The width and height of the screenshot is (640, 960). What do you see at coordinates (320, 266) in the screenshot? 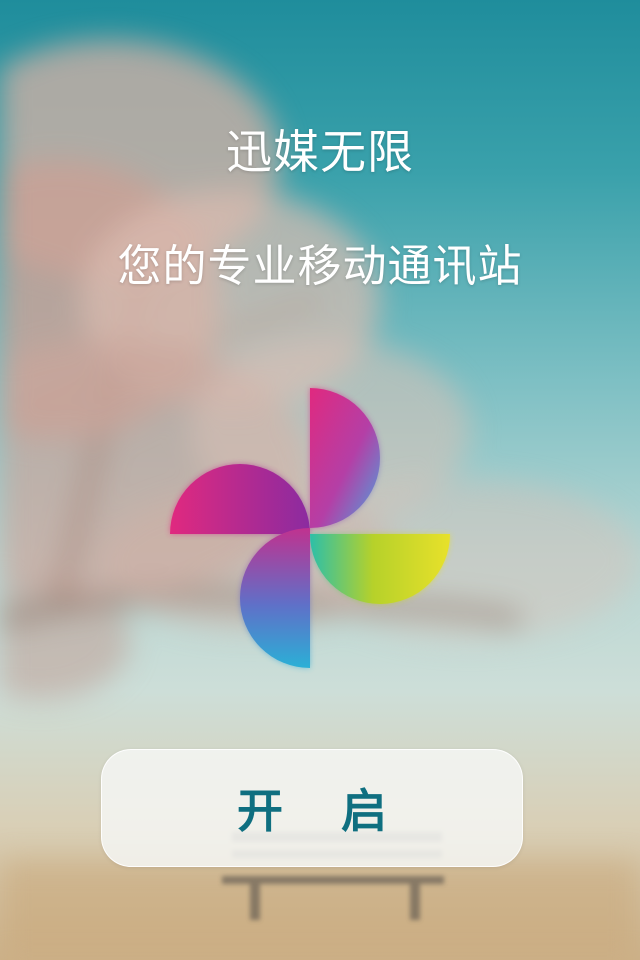
I see `app-tagline: 您的专业移动通讯站` at bounding box center [320, 266].